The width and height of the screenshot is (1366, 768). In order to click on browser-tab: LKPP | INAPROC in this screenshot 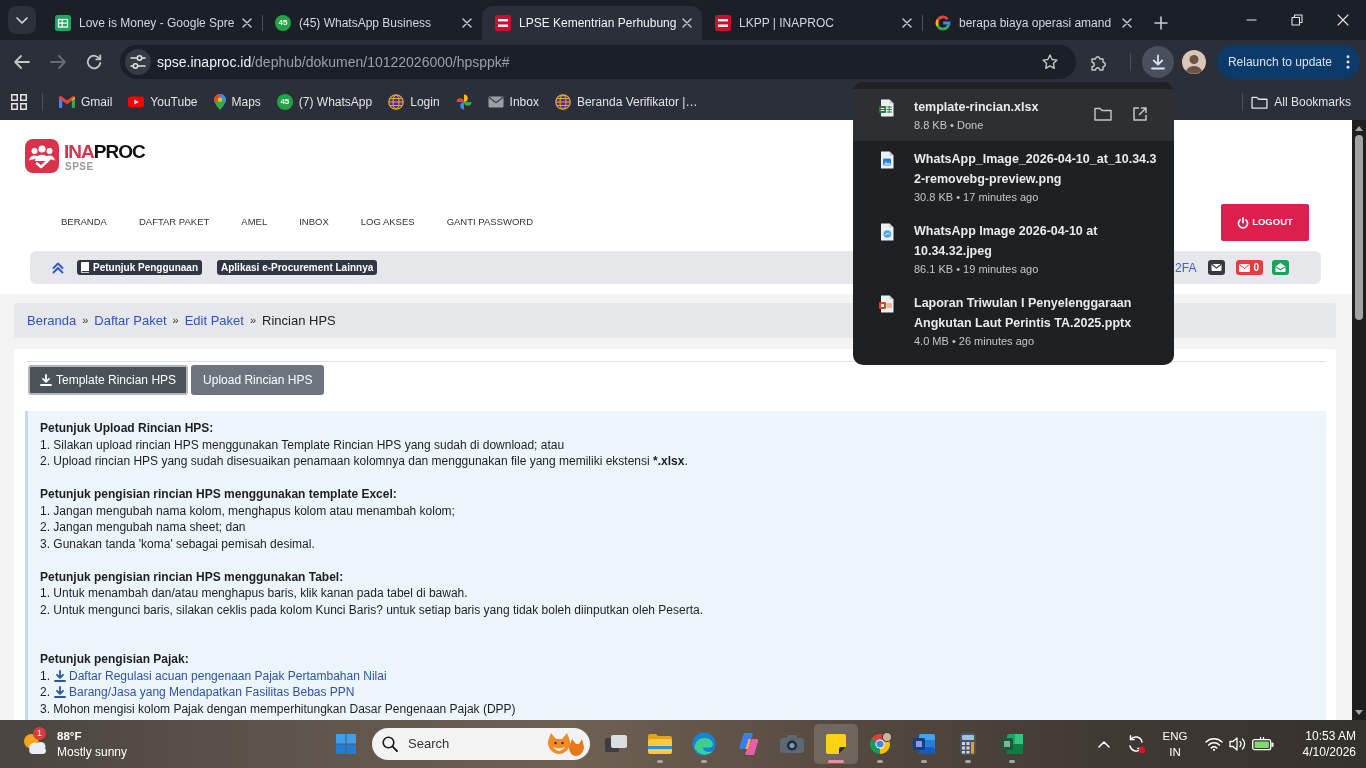, I will do `click(812, 23)`.